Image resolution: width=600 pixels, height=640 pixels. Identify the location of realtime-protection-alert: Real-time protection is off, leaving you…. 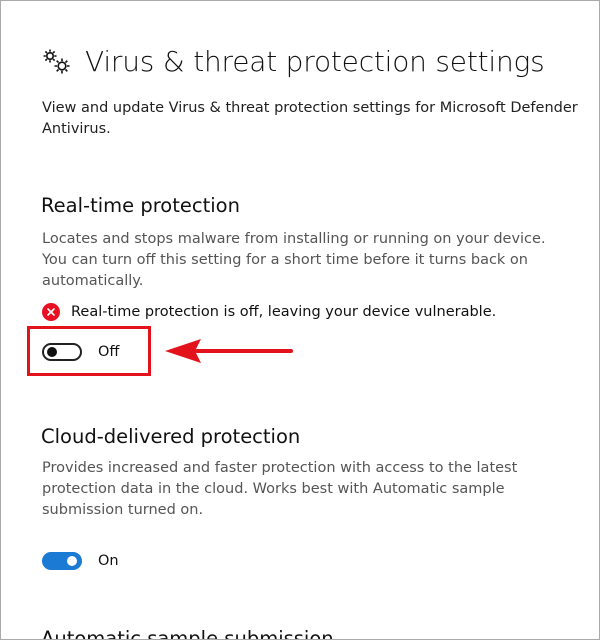
(269, 312).